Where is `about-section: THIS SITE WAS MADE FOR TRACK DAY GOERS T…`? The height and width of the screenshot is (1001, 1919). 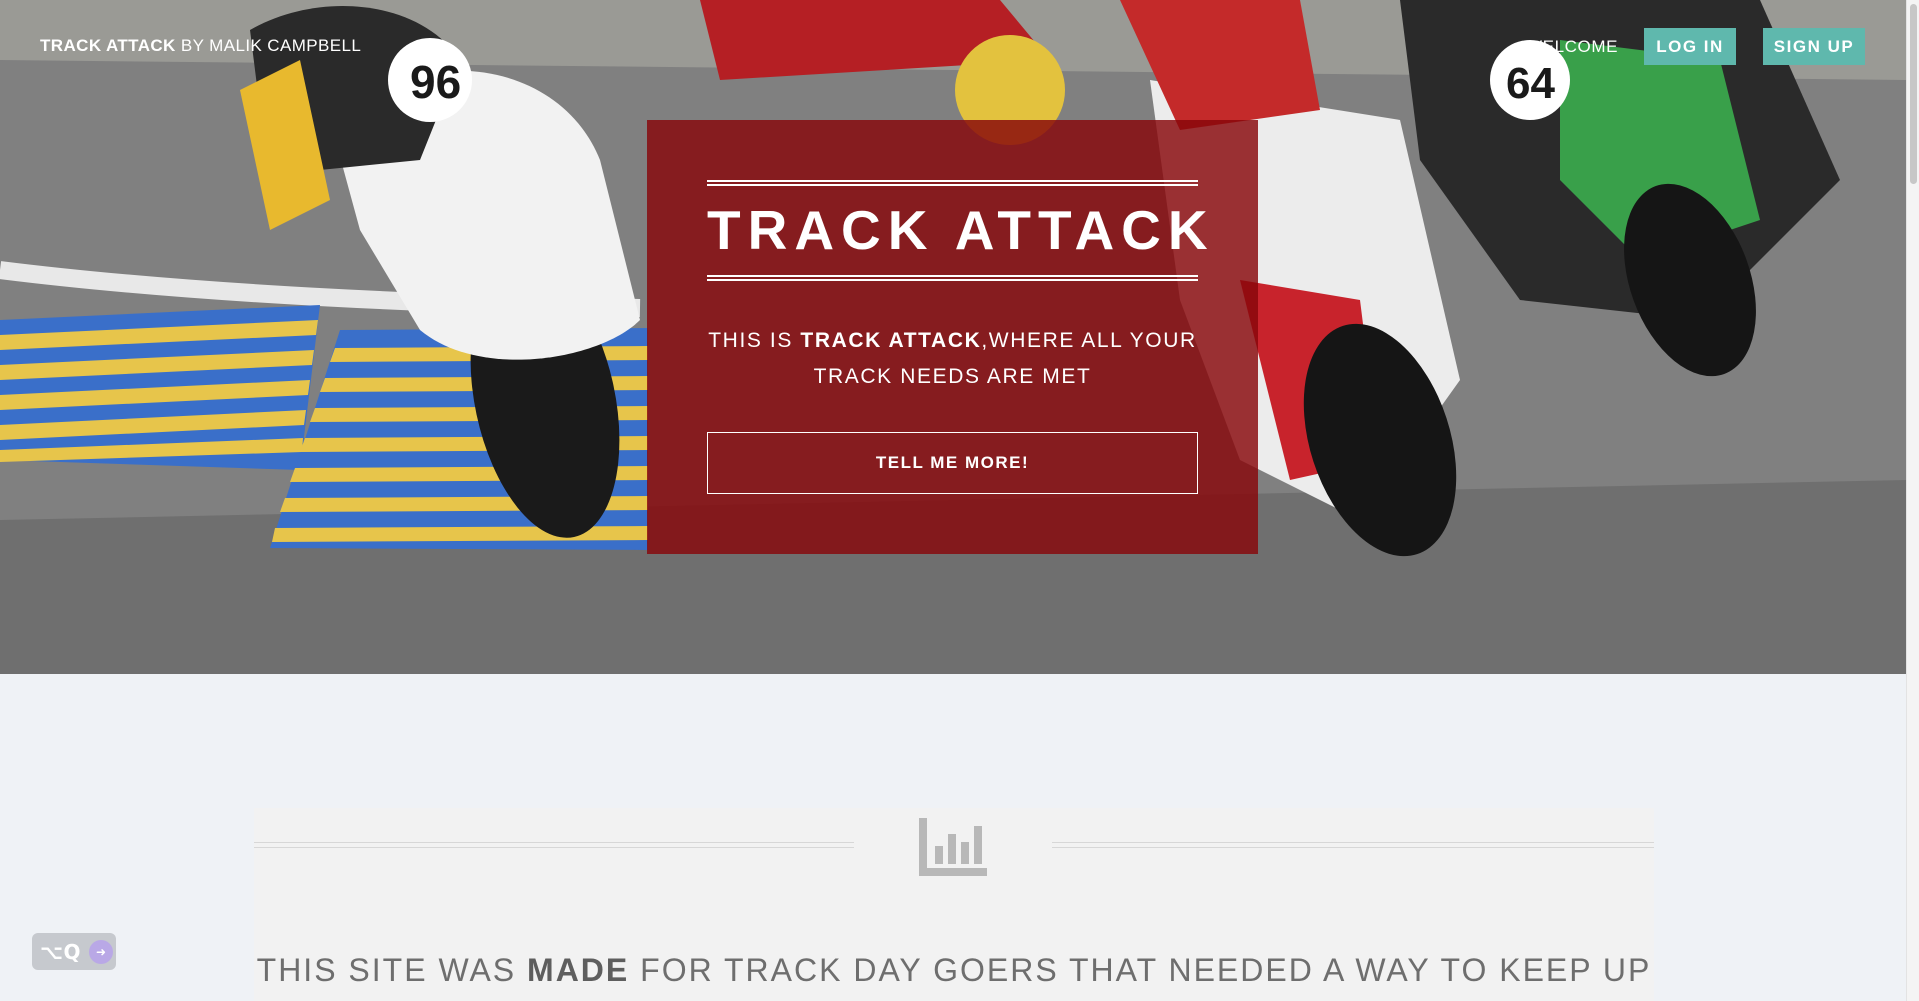
about-section: THIS SITE WAS MADE FOR TRACK DAY GOERS T… is located at coordinates (954, 904).